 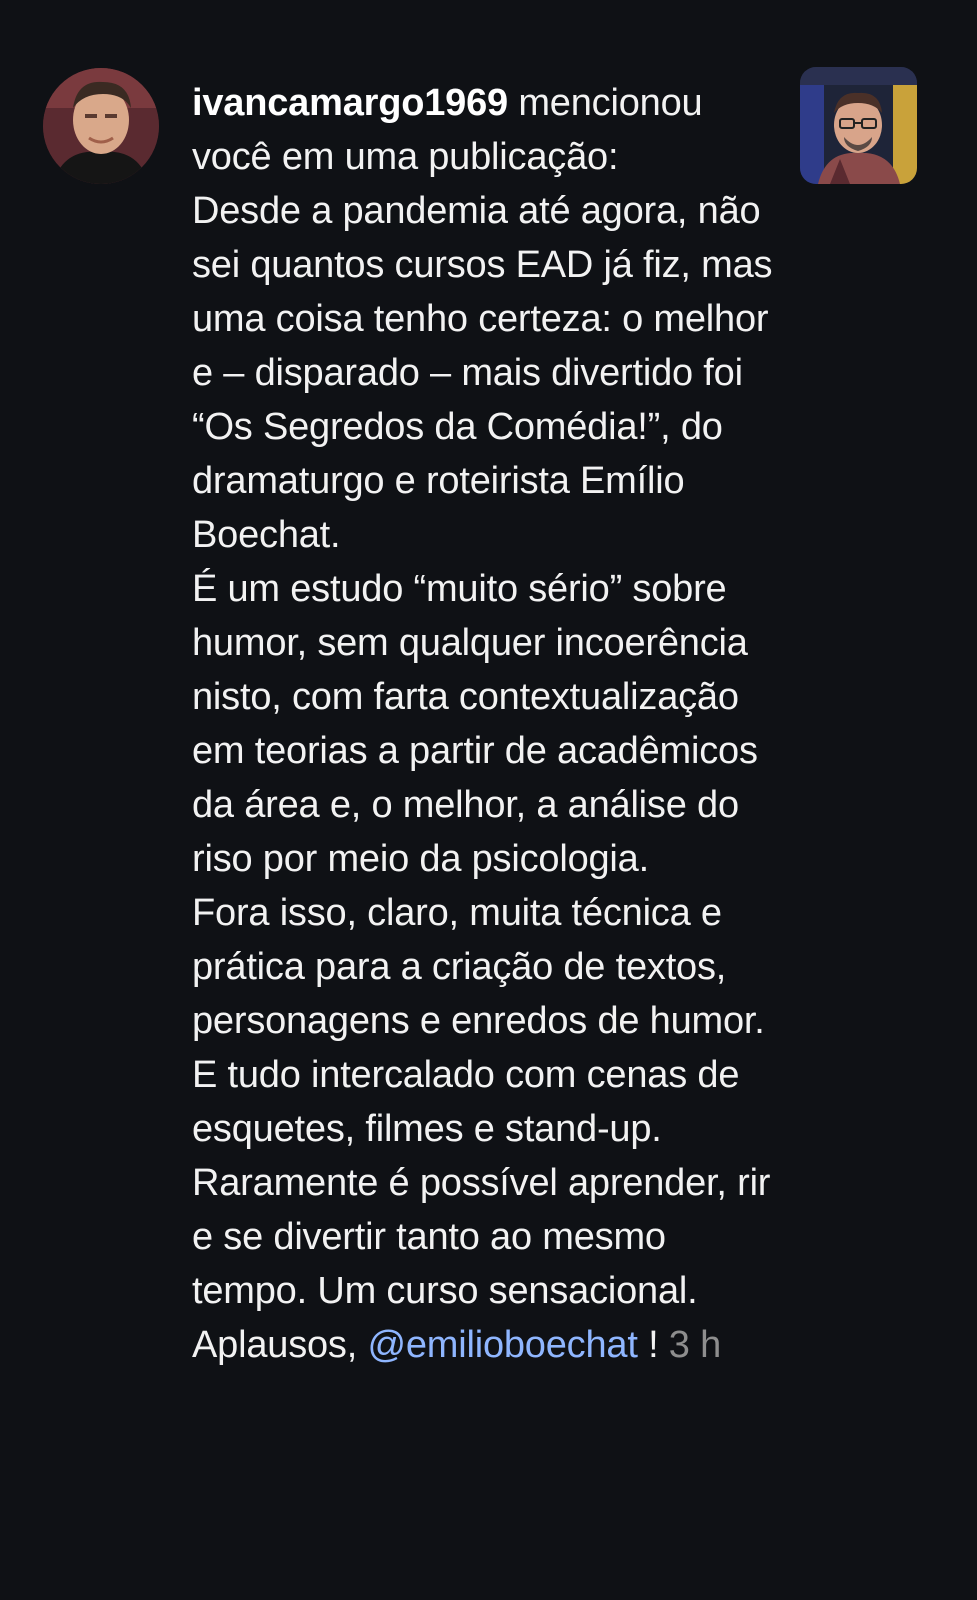 What do you see at coordinates (502, 1345) in the screenshot?
I see `mention-link: @emilioboechat` at bounding box center [502, 1345].